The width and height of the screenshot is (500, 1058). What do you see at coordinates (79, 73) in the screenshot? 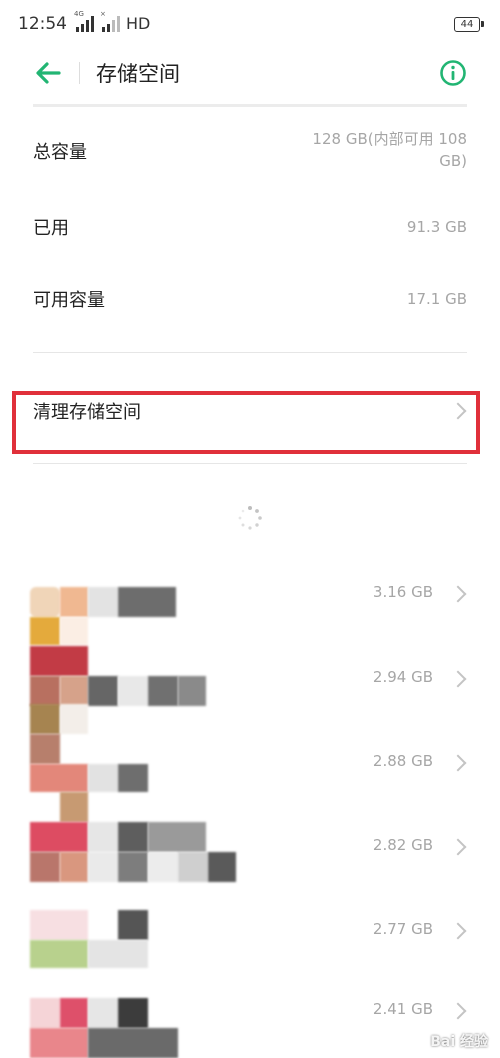
I see `app-bar-divider` at bounding box center [79, 73].